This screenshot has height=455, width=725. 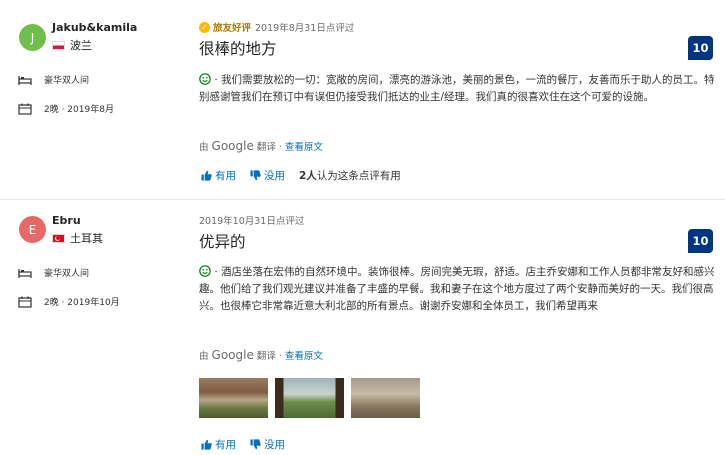 I want to click on stay-info: 2晚 · 2019年10月, so click(x=69, y=301).